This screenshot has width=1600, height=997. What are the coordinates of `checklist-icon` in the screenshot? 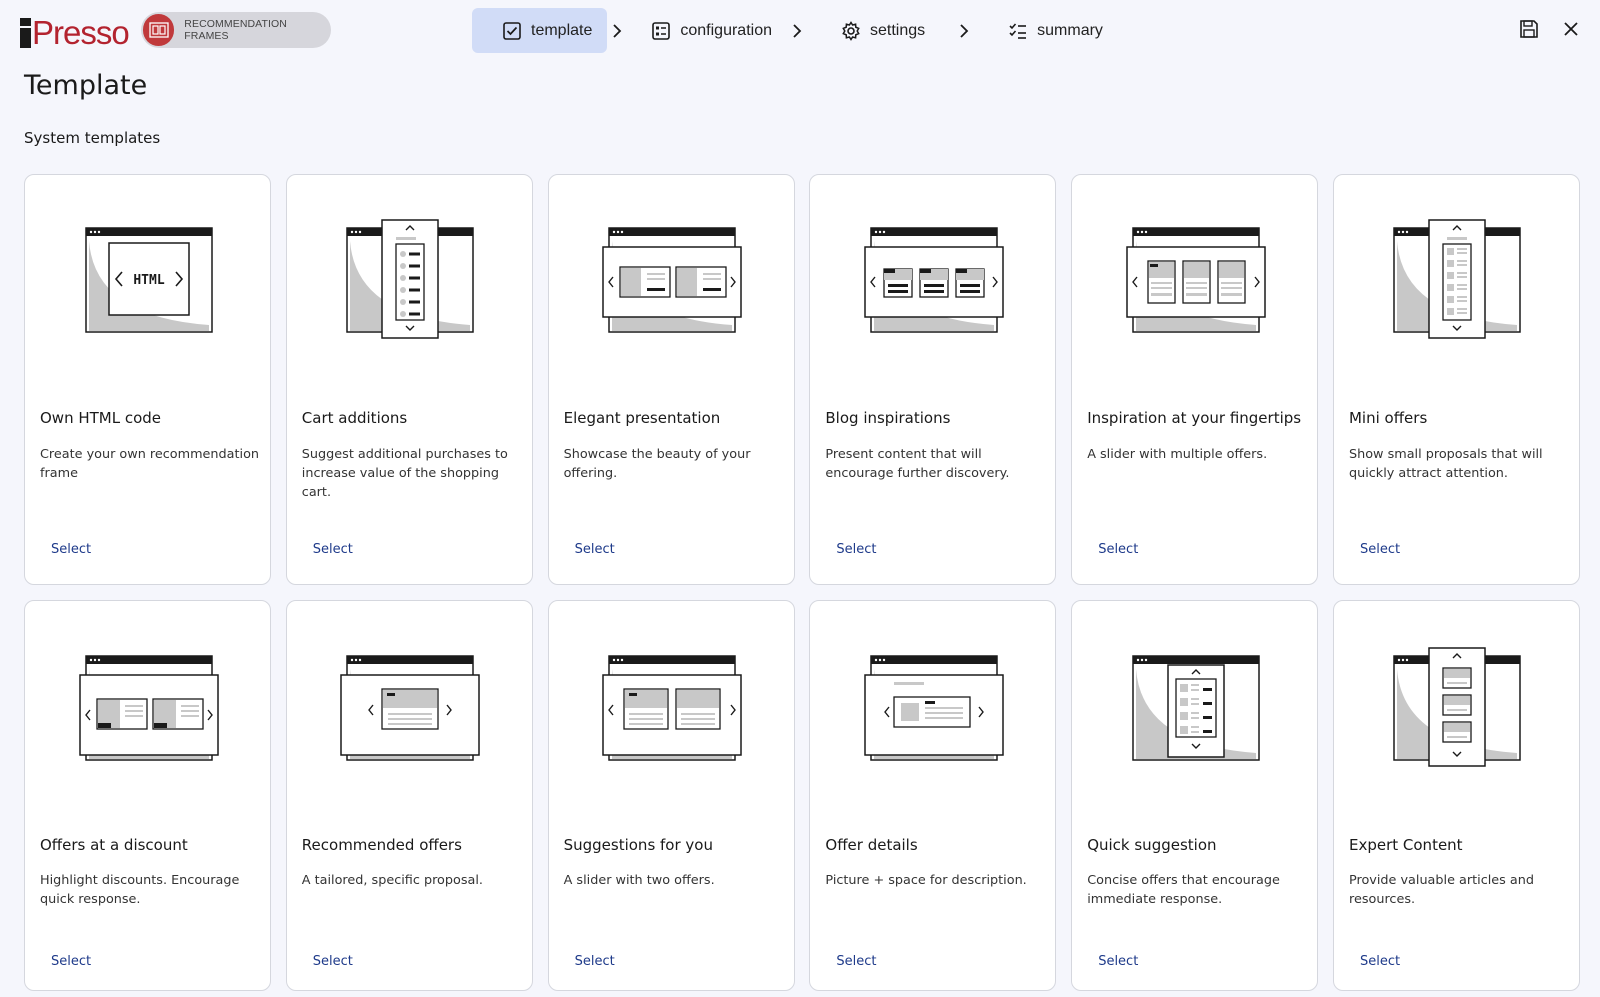 It's located at (1018, 31).